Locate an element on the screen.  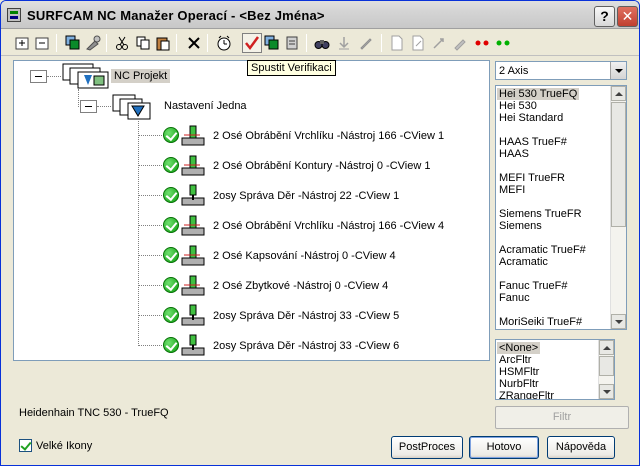
filter-list: ZRangeFltr NurbFltr HSMFltr ArcFltr <None> is located at coordinates (555, 369).